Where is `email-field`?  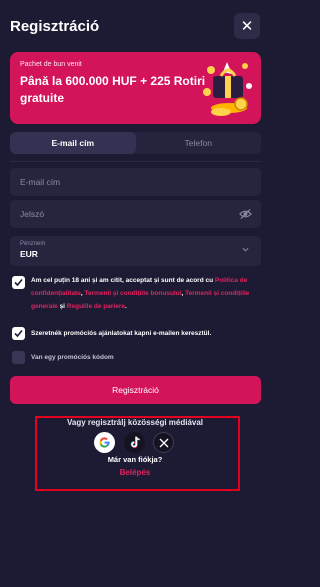 email-field is located at coordinates (125, 182).